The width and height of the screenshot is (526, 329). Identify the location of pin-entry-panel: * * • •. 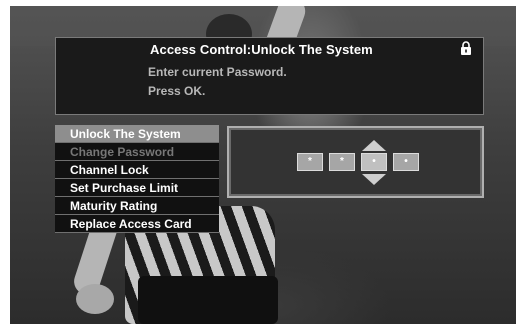
(355, 162).